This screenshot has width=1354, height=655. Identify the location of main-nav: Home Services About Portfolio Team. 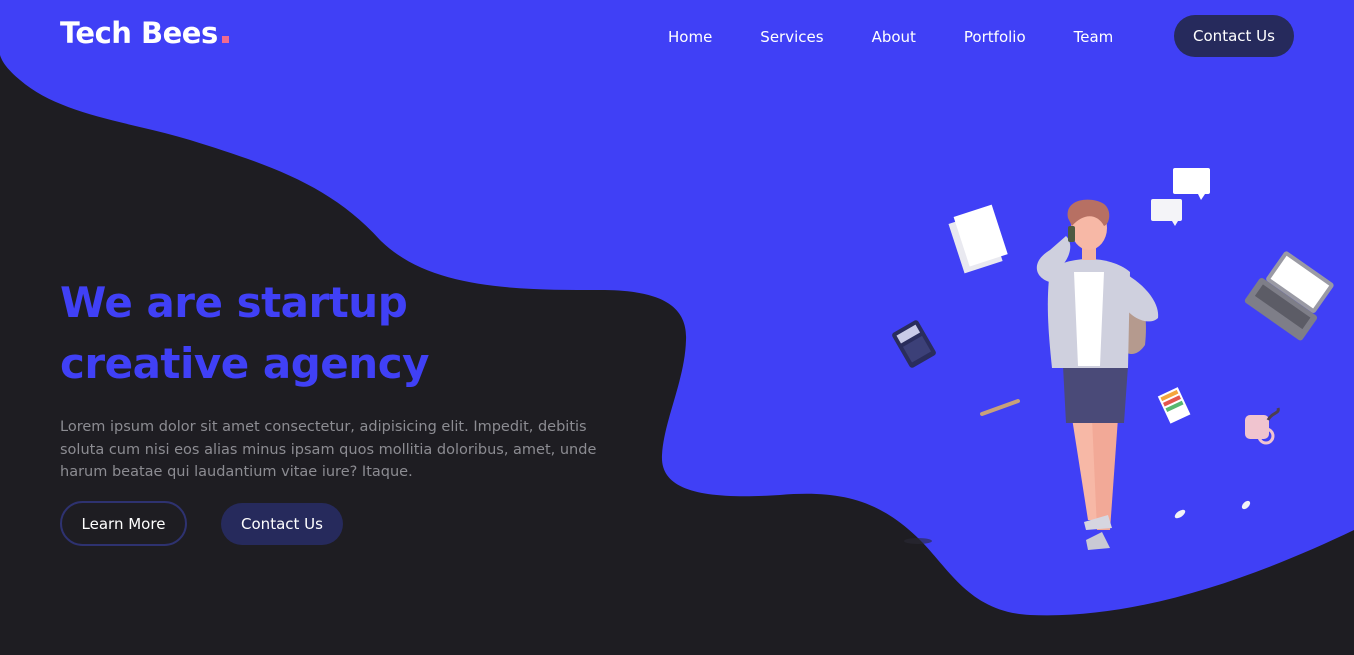
(914, 37).